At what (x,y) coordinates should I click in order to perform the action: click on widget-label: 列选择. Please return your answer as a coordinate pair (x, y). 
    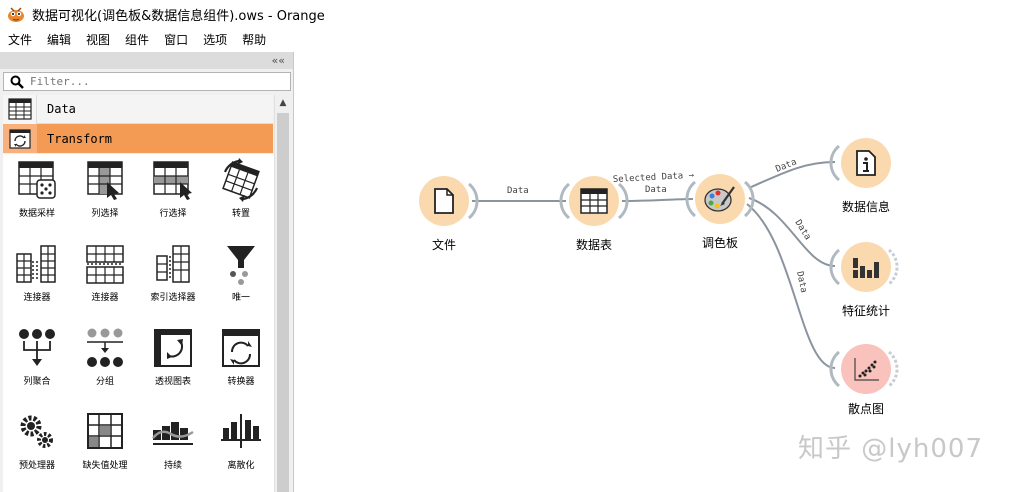
    Looking at the image, I should click on (105, 214).